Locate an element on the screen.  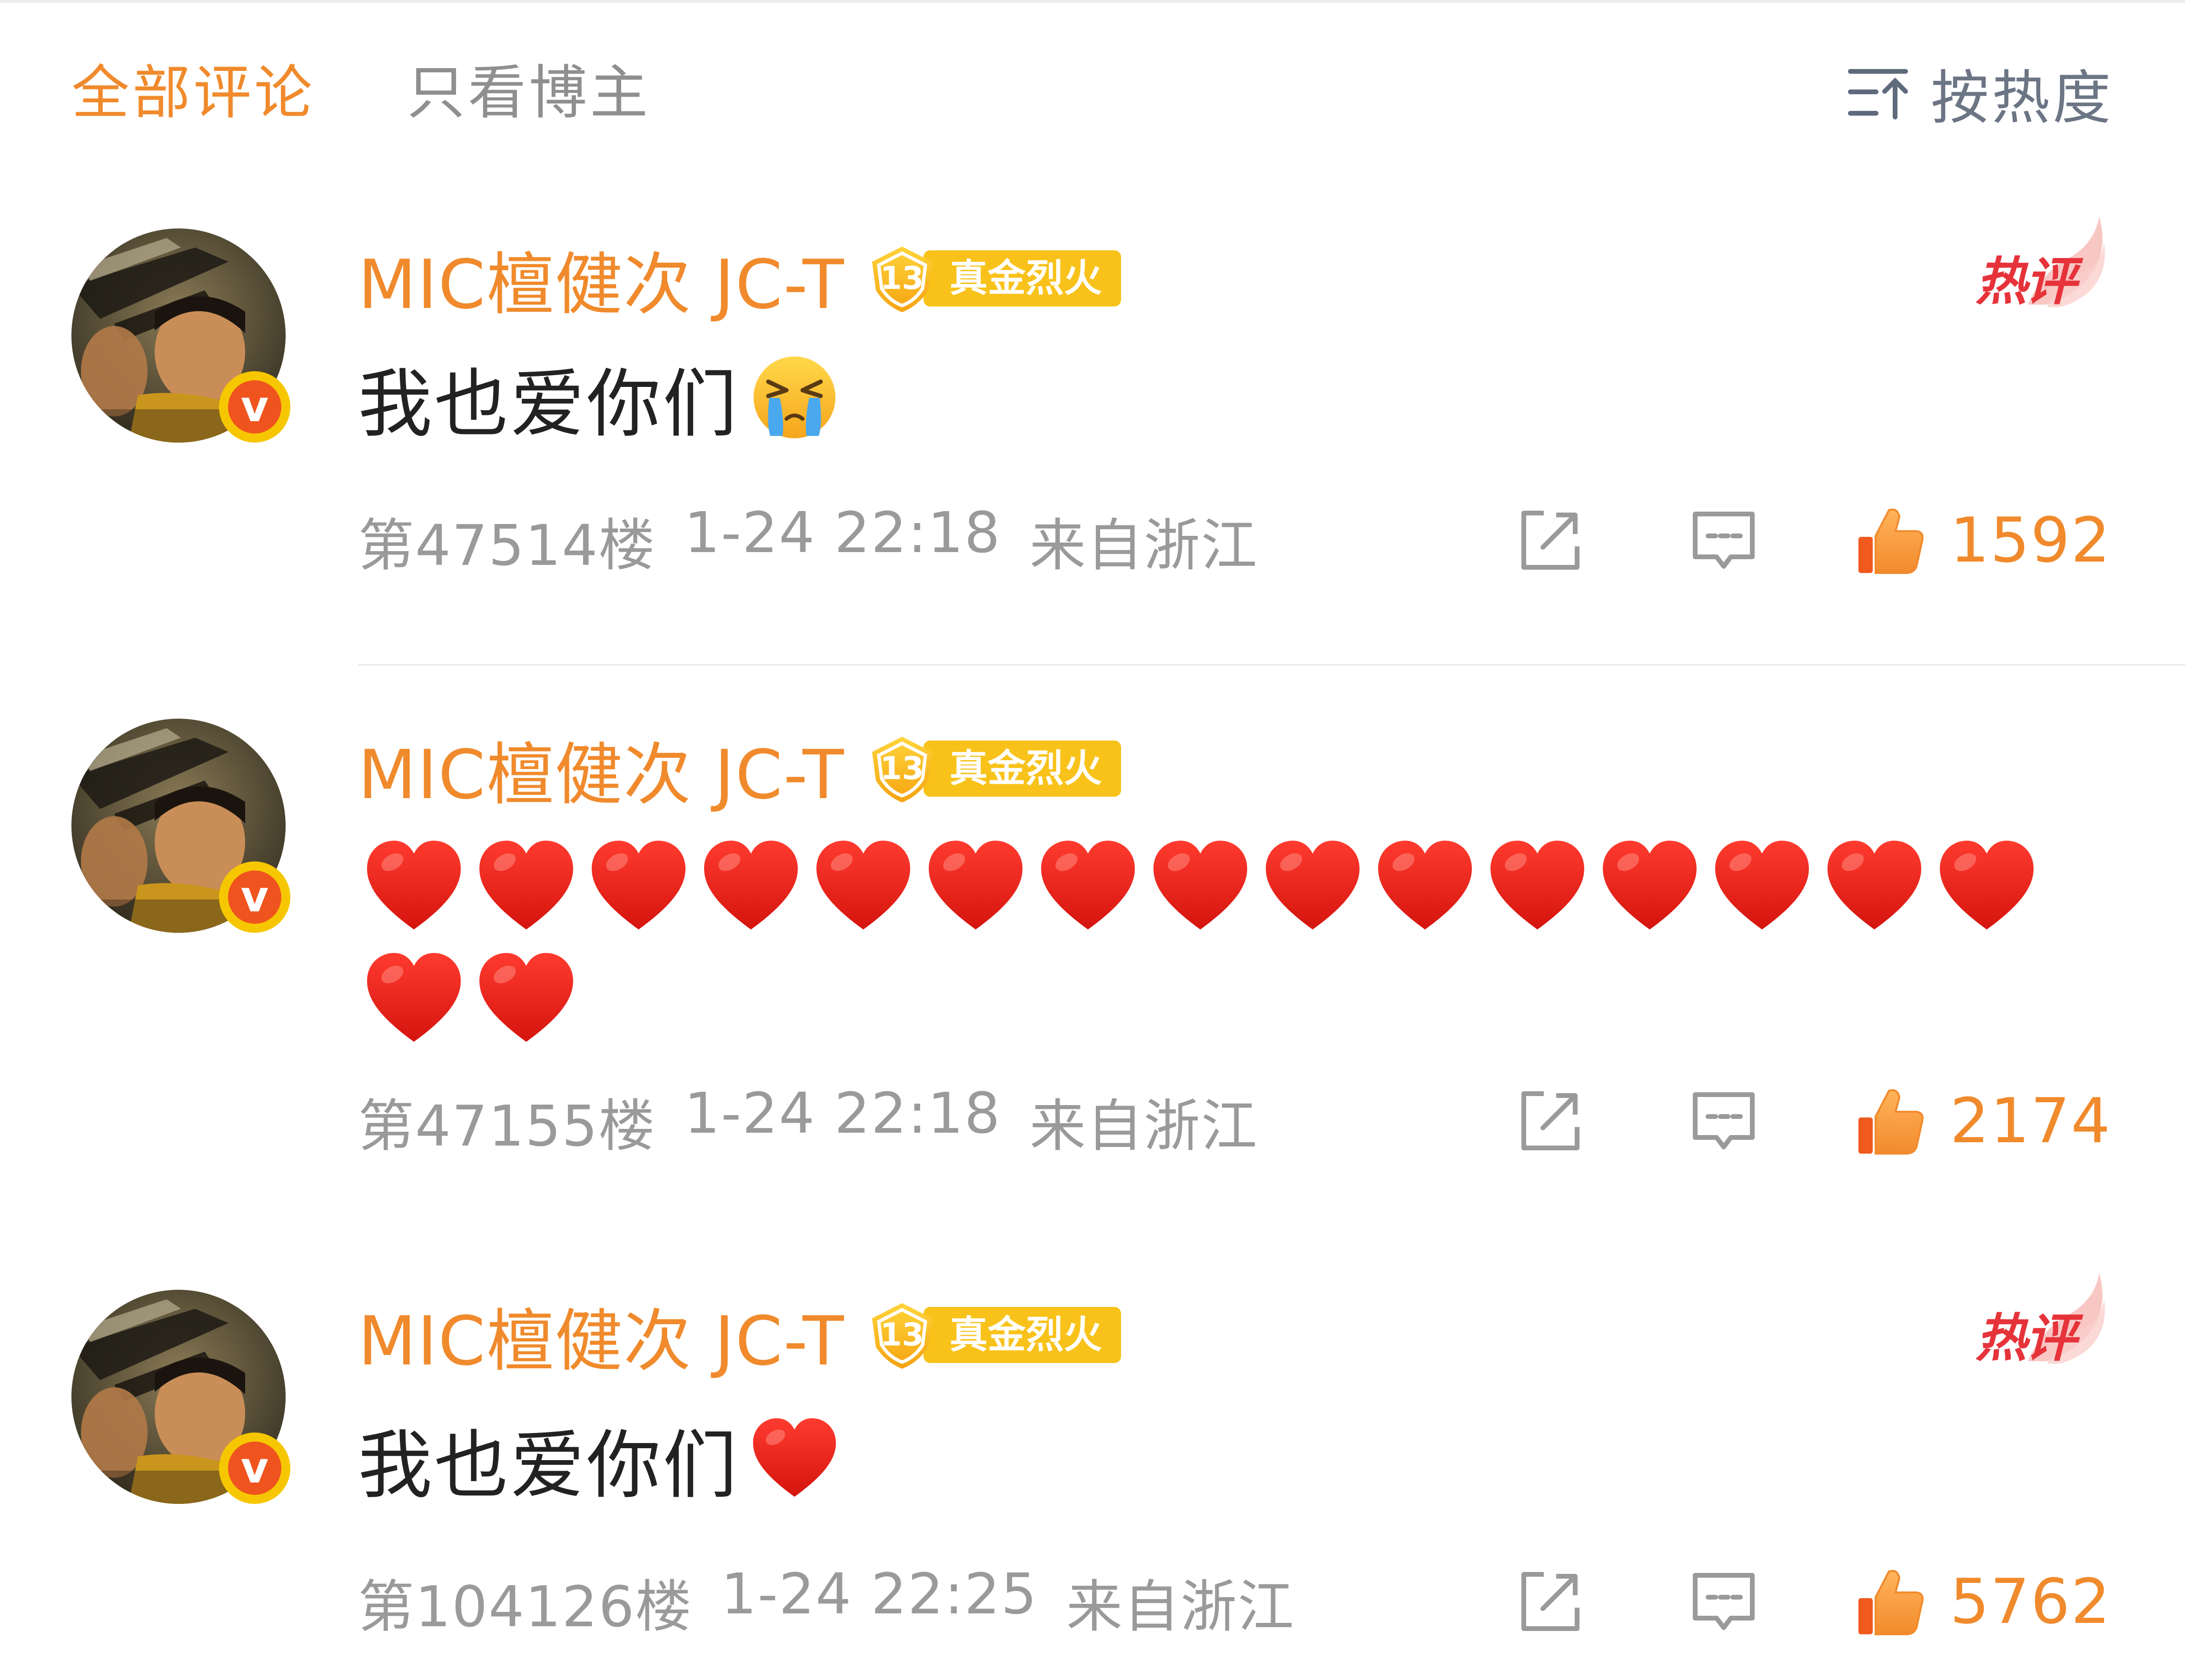
like-button: 2174 is located at coordinates (1983, 1121).